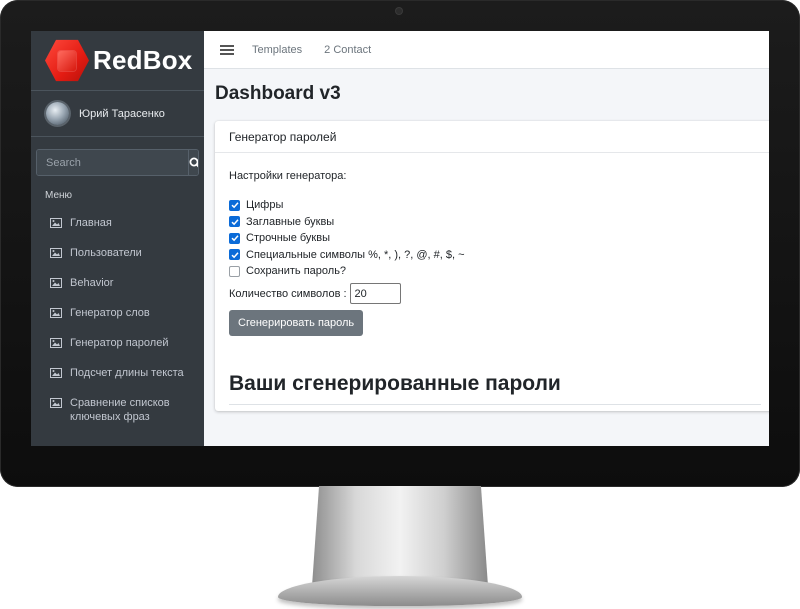 The image size is (800, 609). What do you see at coordinates (277, 50) in the screenshot?
I see `nav-link-templates: Templates` at bounding box center [277, 50].